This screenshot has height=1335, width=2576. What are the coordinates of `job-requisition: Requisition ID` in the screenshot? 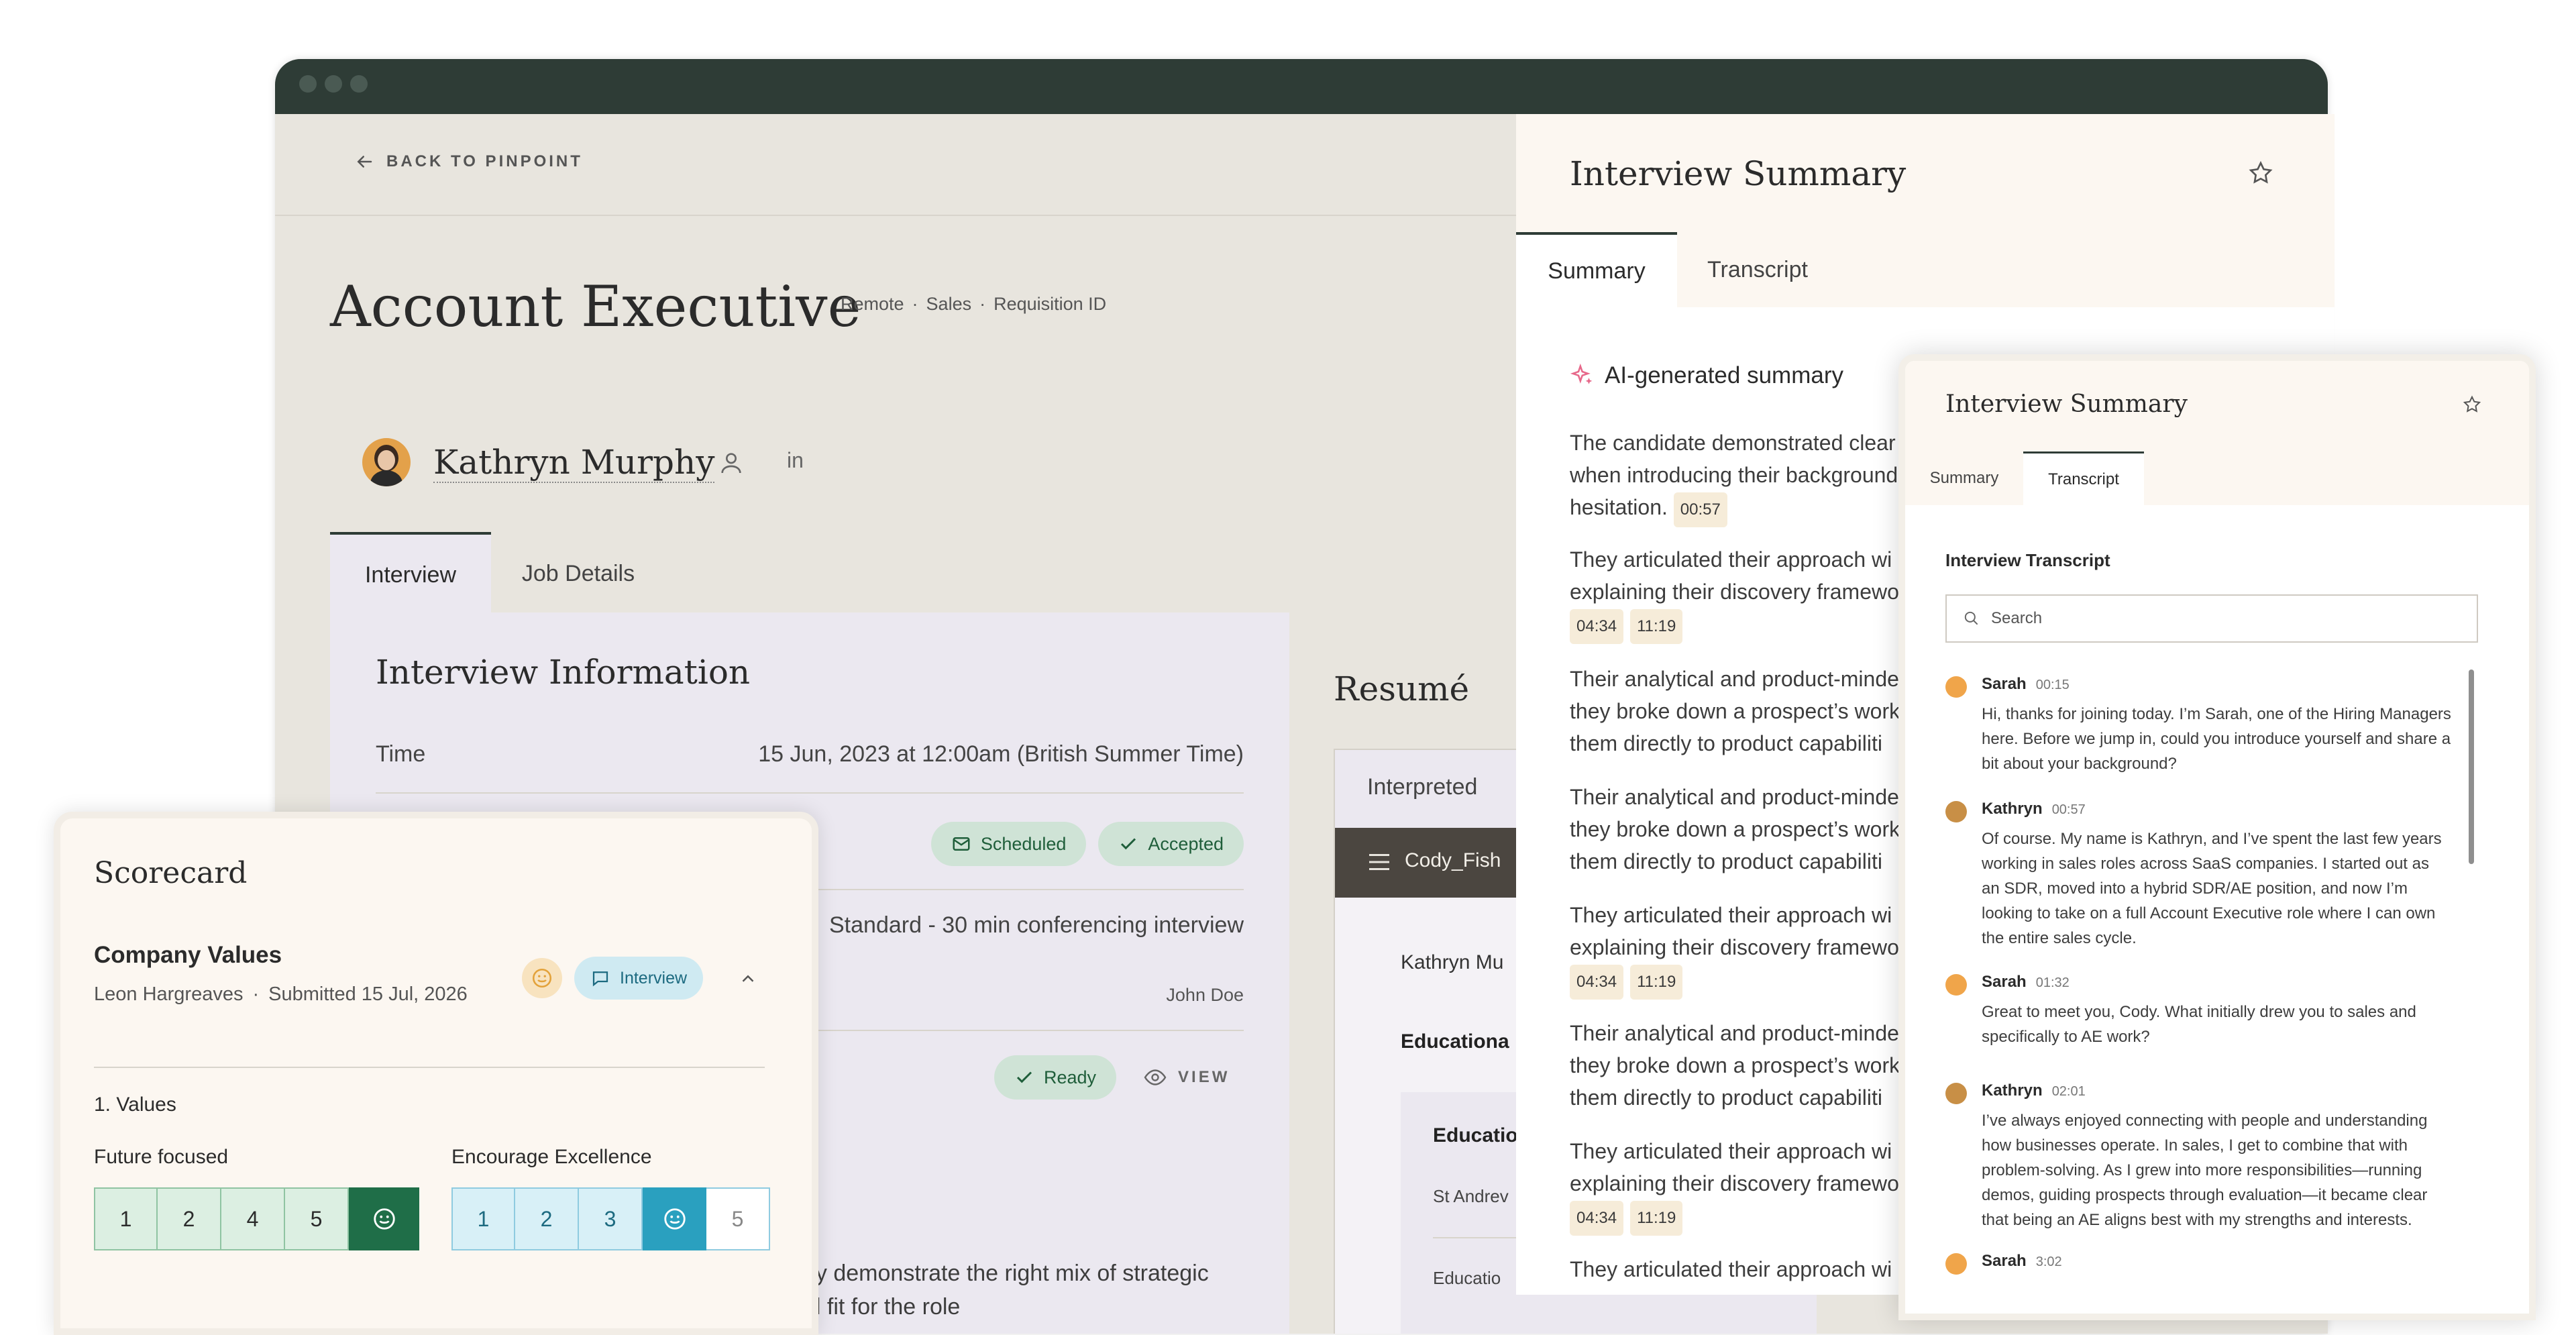 It's located at (1050, 304).